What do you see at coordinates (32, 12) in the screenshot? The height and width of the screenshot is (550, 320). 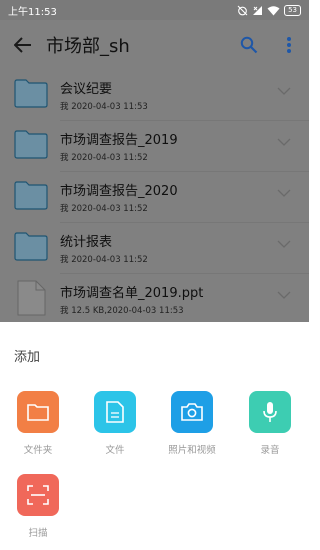 I see `status-time: 上午11:53` at bounding box center [32, 12].